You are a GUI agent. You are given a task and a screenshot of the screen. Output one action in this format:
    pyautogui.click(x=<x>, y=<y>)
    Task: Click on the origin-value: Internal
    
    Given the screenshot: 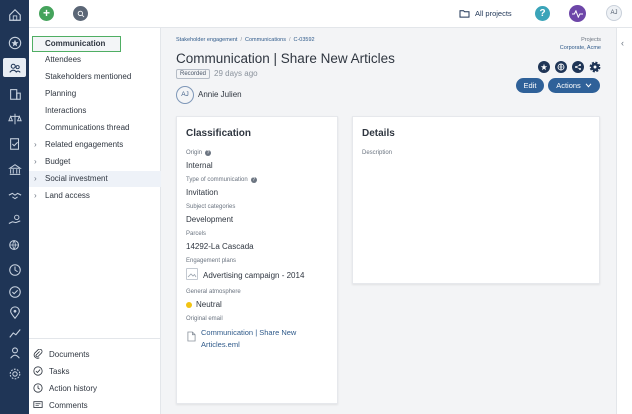 What is the action you would take?
    pyautogui.click(x=199, y=165)
    